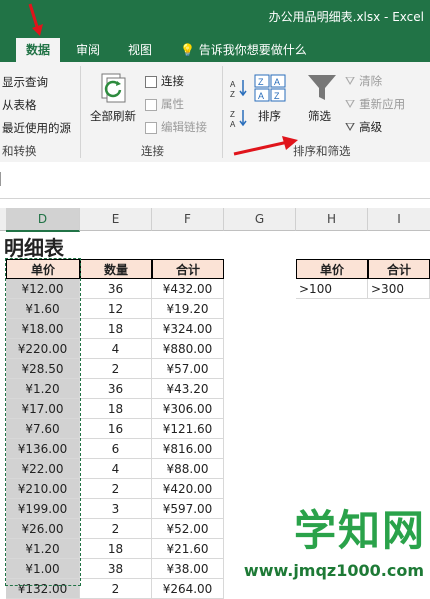 The image size is (430, 599). Describe the element at coordinates (188, 549) in the screenshot. I see `cell-total: ¥21.60` at that location.